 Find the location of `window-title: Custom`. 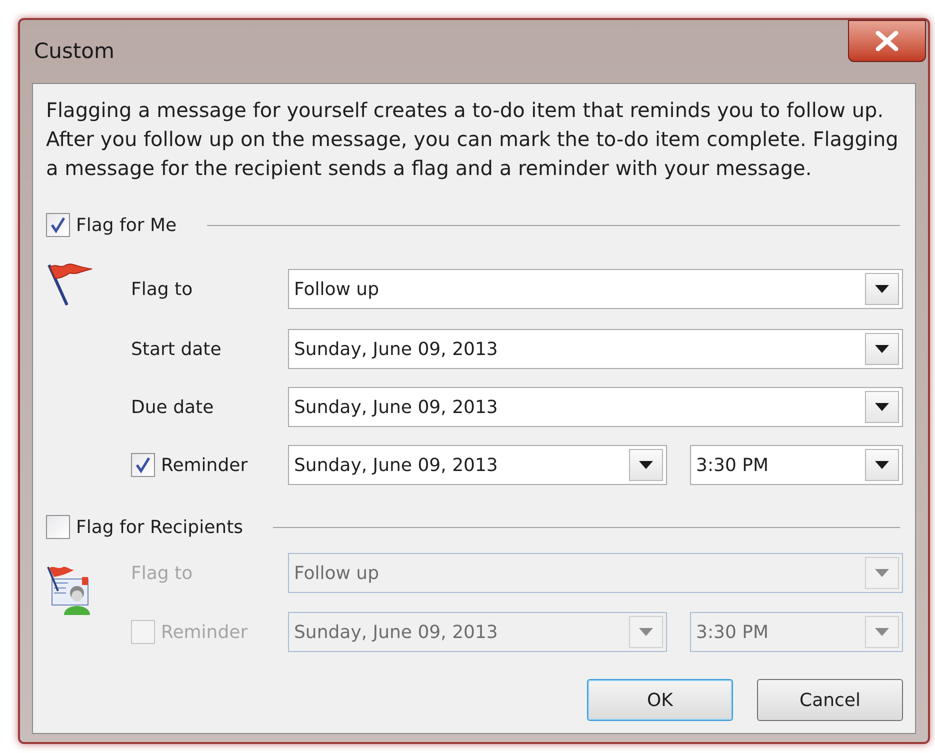

window-title: Custom is located at coordinates (74, 51).